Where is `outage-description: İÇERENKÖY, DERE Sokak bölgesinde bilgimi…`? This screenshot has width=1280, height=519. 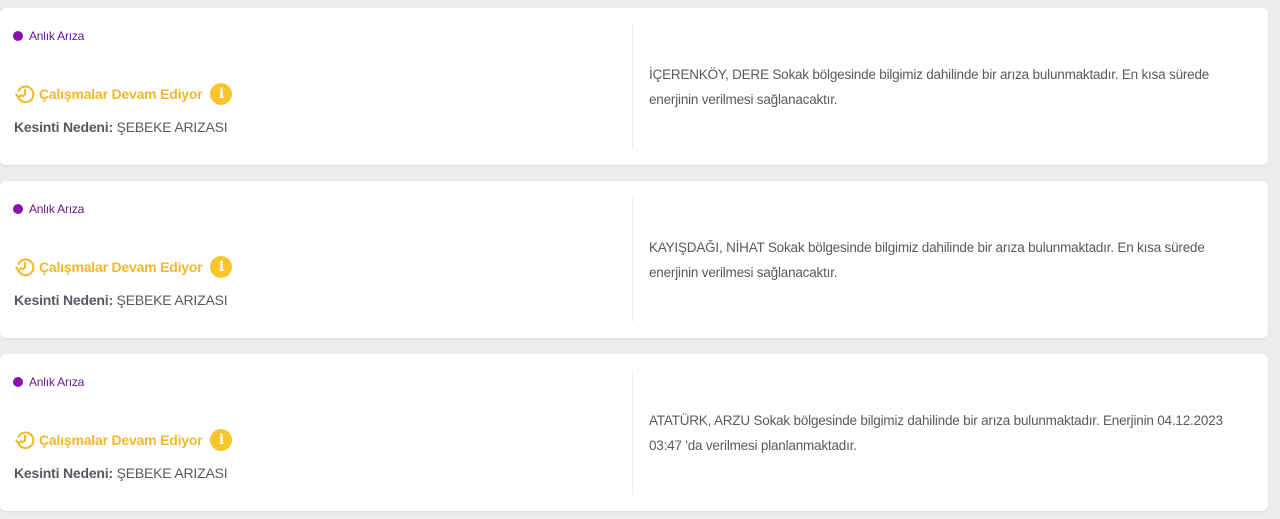 outage-description: İÇERENKÖY, DERE Sokak bölgesinde bilgimi… is located at coordinates (929, 86).